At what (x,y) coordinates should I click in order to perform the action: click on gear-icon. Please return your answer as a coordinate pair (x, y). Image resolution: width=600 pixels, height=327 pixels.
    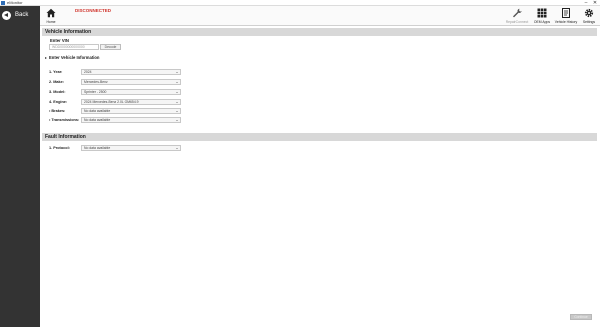
    Looking at the image, I should click on (589, 12).